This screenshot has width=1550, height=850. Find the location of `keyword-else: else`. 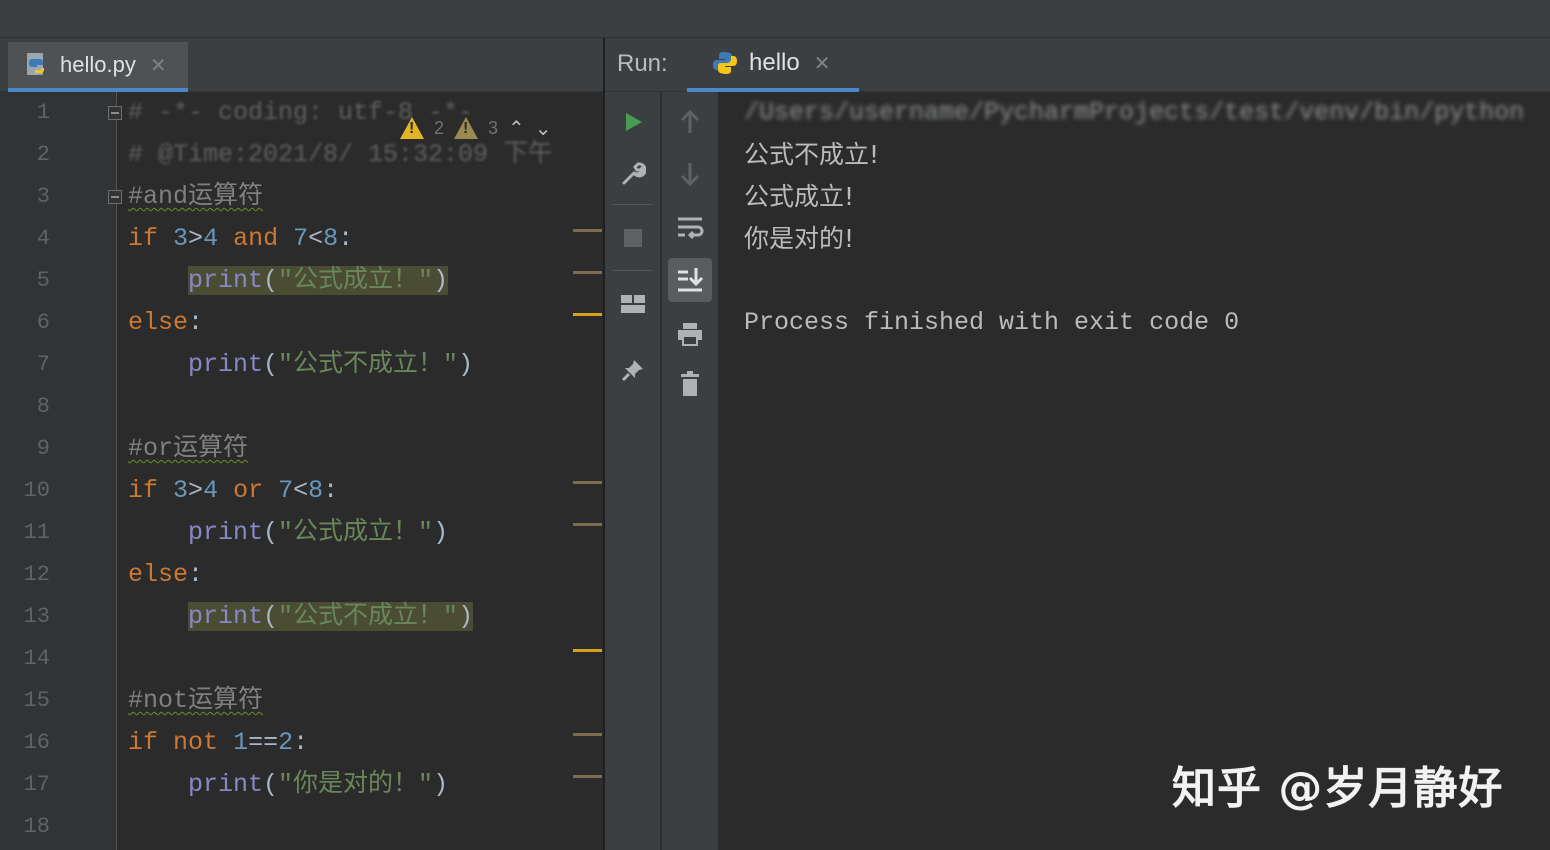

keyword-else: else is located at coordinates (158, 574).